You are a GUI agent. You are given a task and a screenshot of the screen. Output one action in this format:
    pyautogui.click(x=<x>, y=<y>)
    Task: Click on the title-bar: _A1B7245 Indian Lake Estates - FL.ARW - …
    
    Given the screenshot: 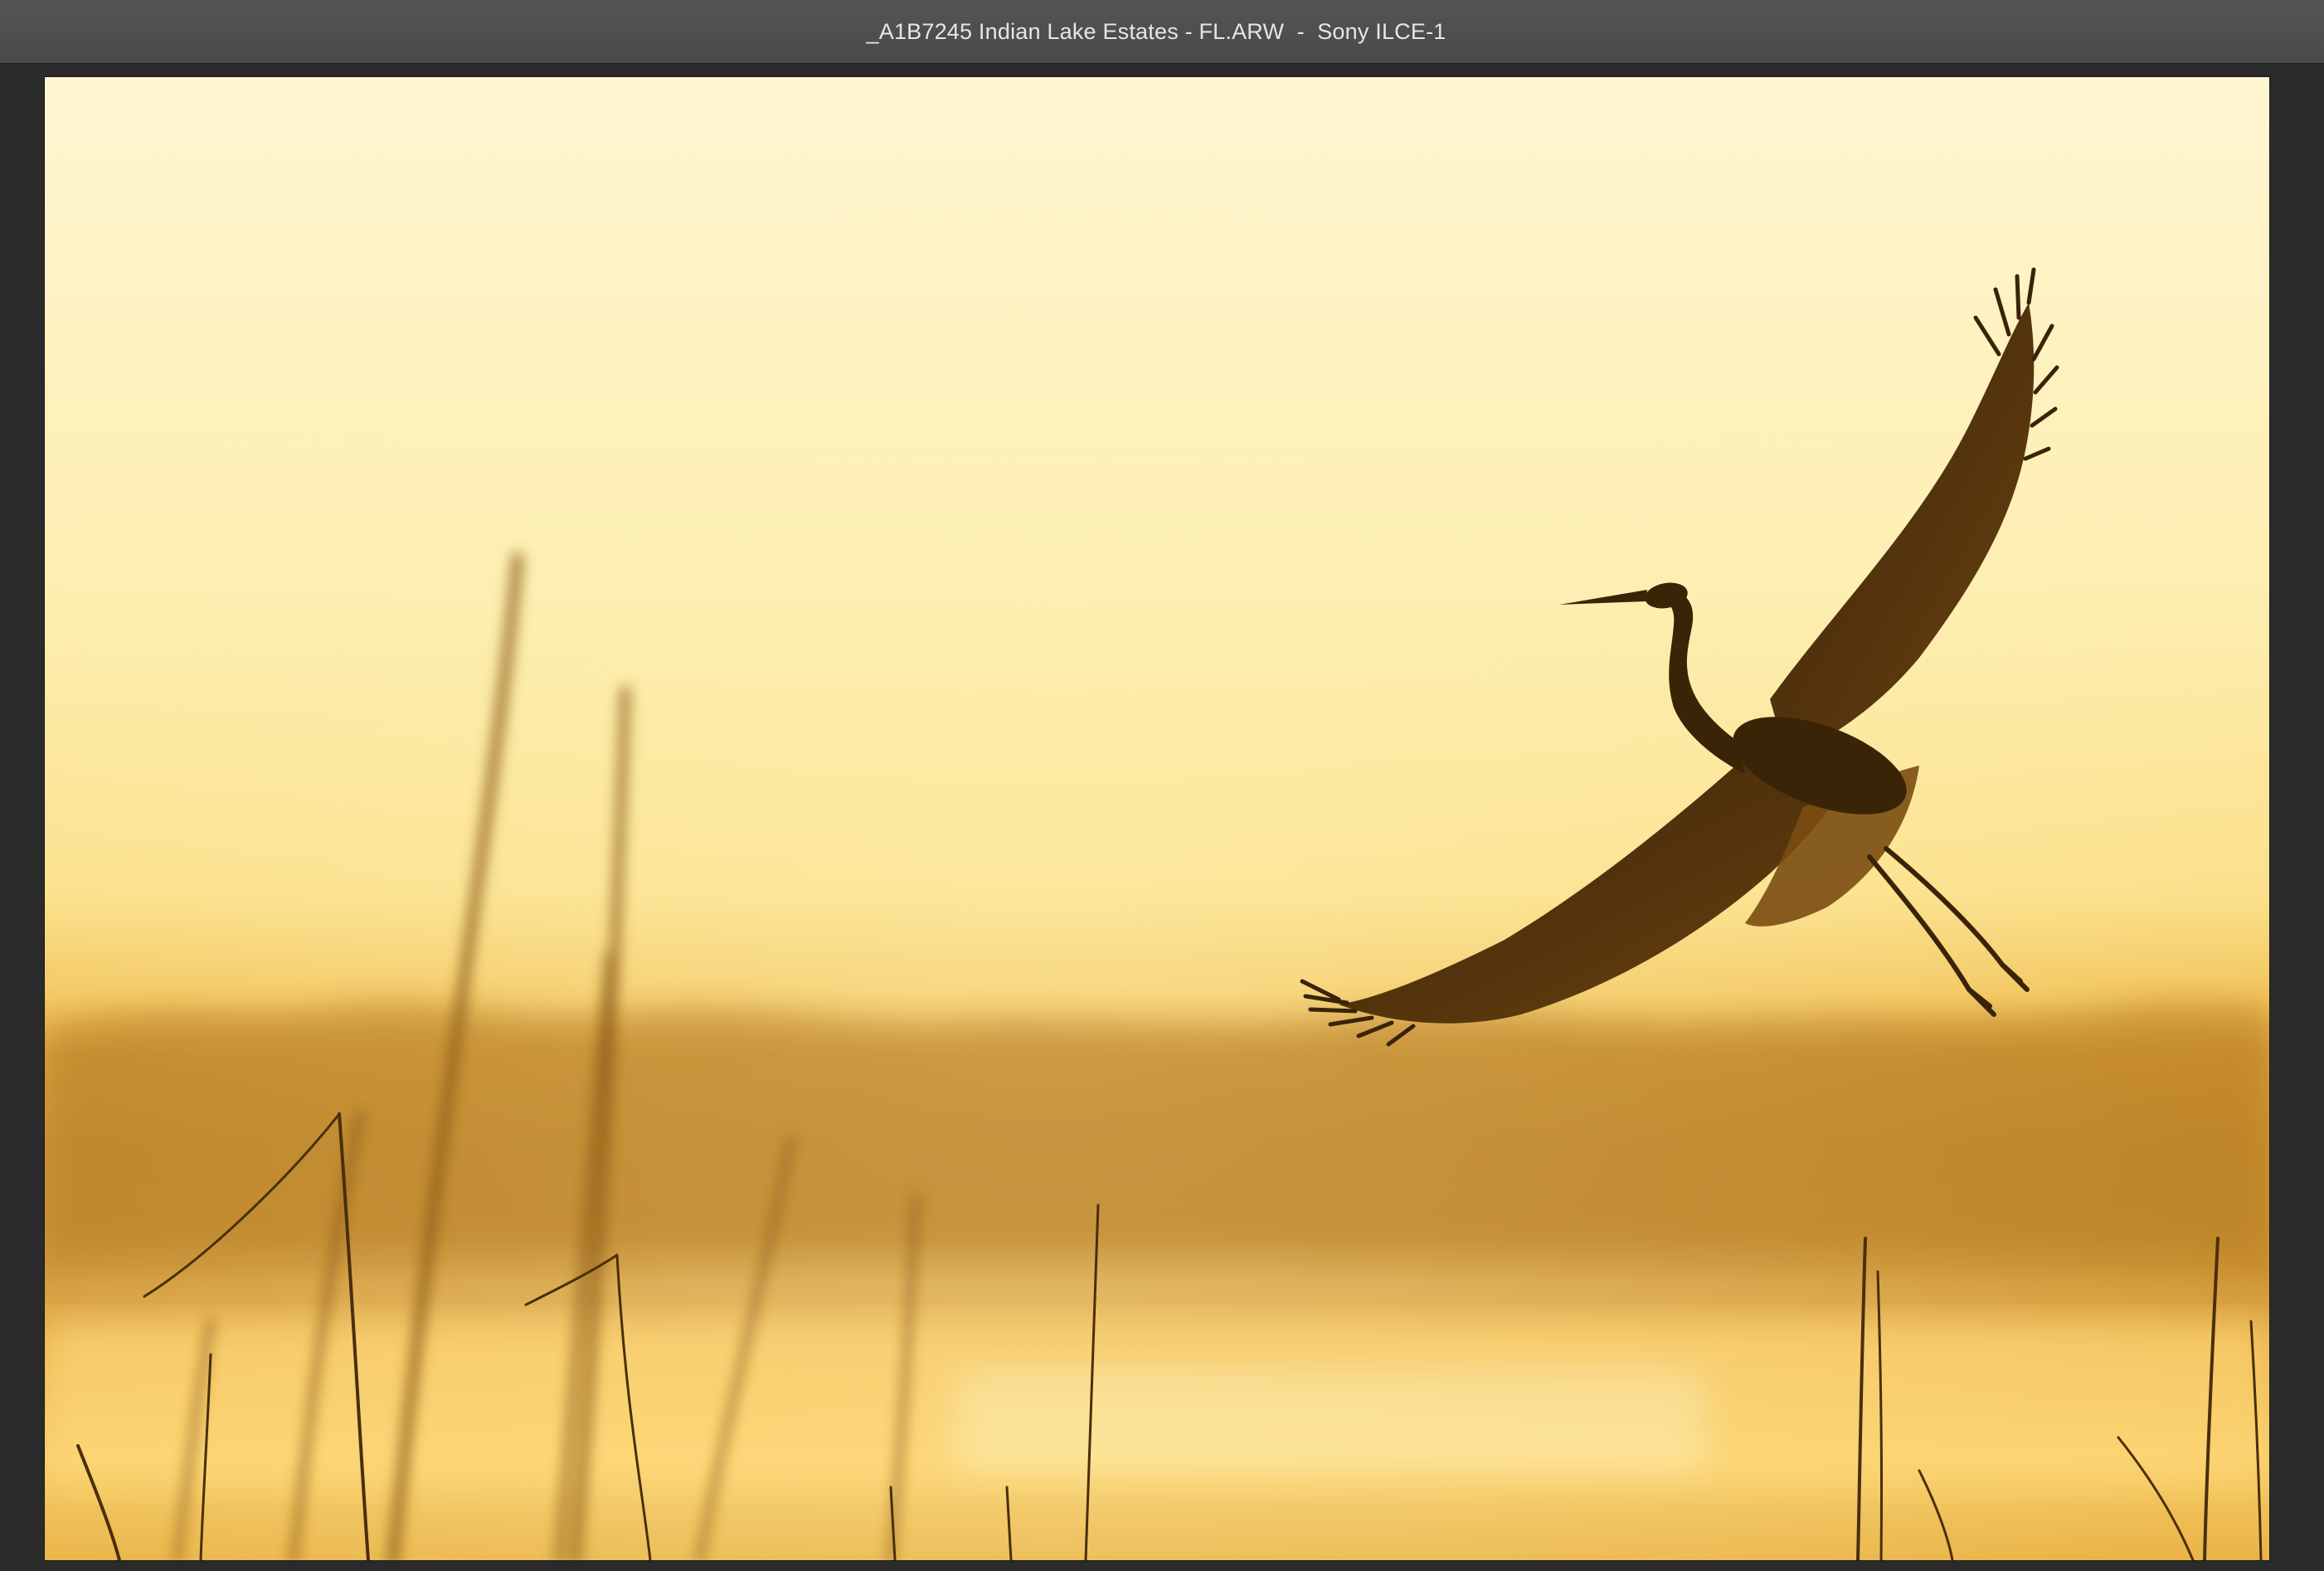 What is the action you would take?
    pyautogui.click(x=1162, y=32)
    